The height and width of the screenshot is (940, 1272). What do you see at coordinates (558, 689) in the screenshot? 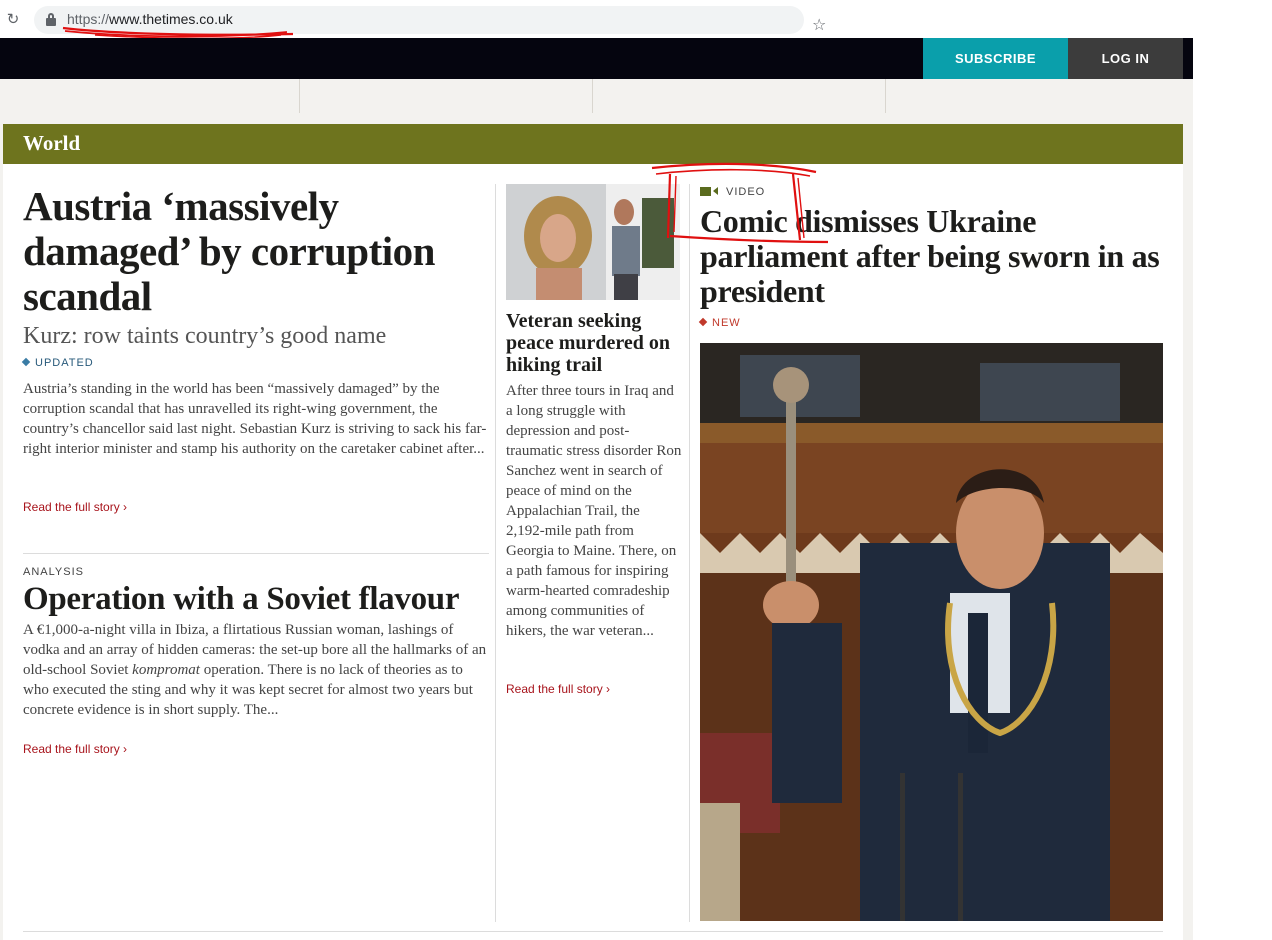
I see `middle-read-more-link: Read the full story ›` at bounding box center [558, 689].